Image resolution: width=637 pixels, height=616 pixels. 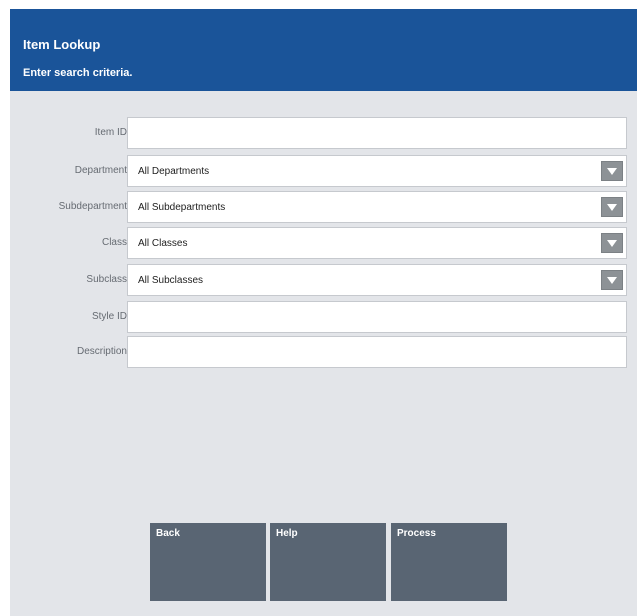 I want to click on style-id-input, so click(x=377, y=317).